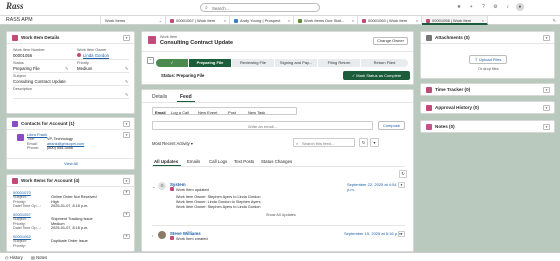 The width and height of the screenshot is (560, 261). Describe the element at coordinates (455, 20) in the screenshot. I see `tab-work-item-1056: 00001056 | Work Item ×` at that location.